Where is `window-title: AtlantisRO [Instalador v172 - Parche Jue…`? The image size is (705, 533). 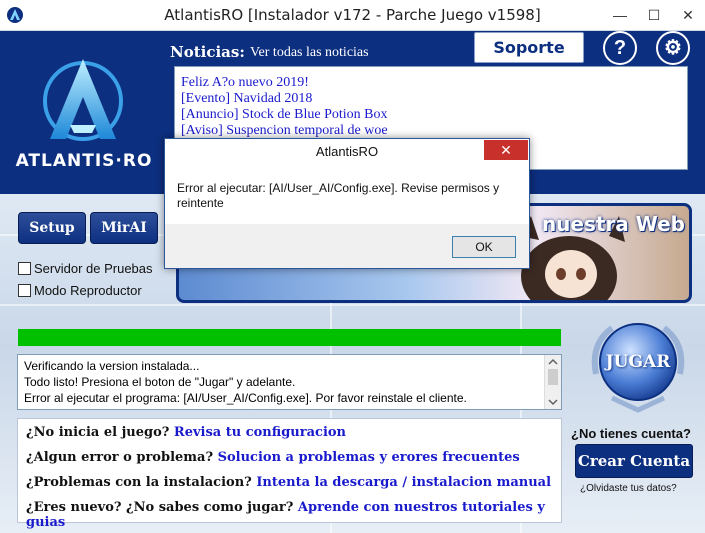
window-title: AtlantisRO [Instalador v172 - Parche Jue… is located at coordinates (352, 15).